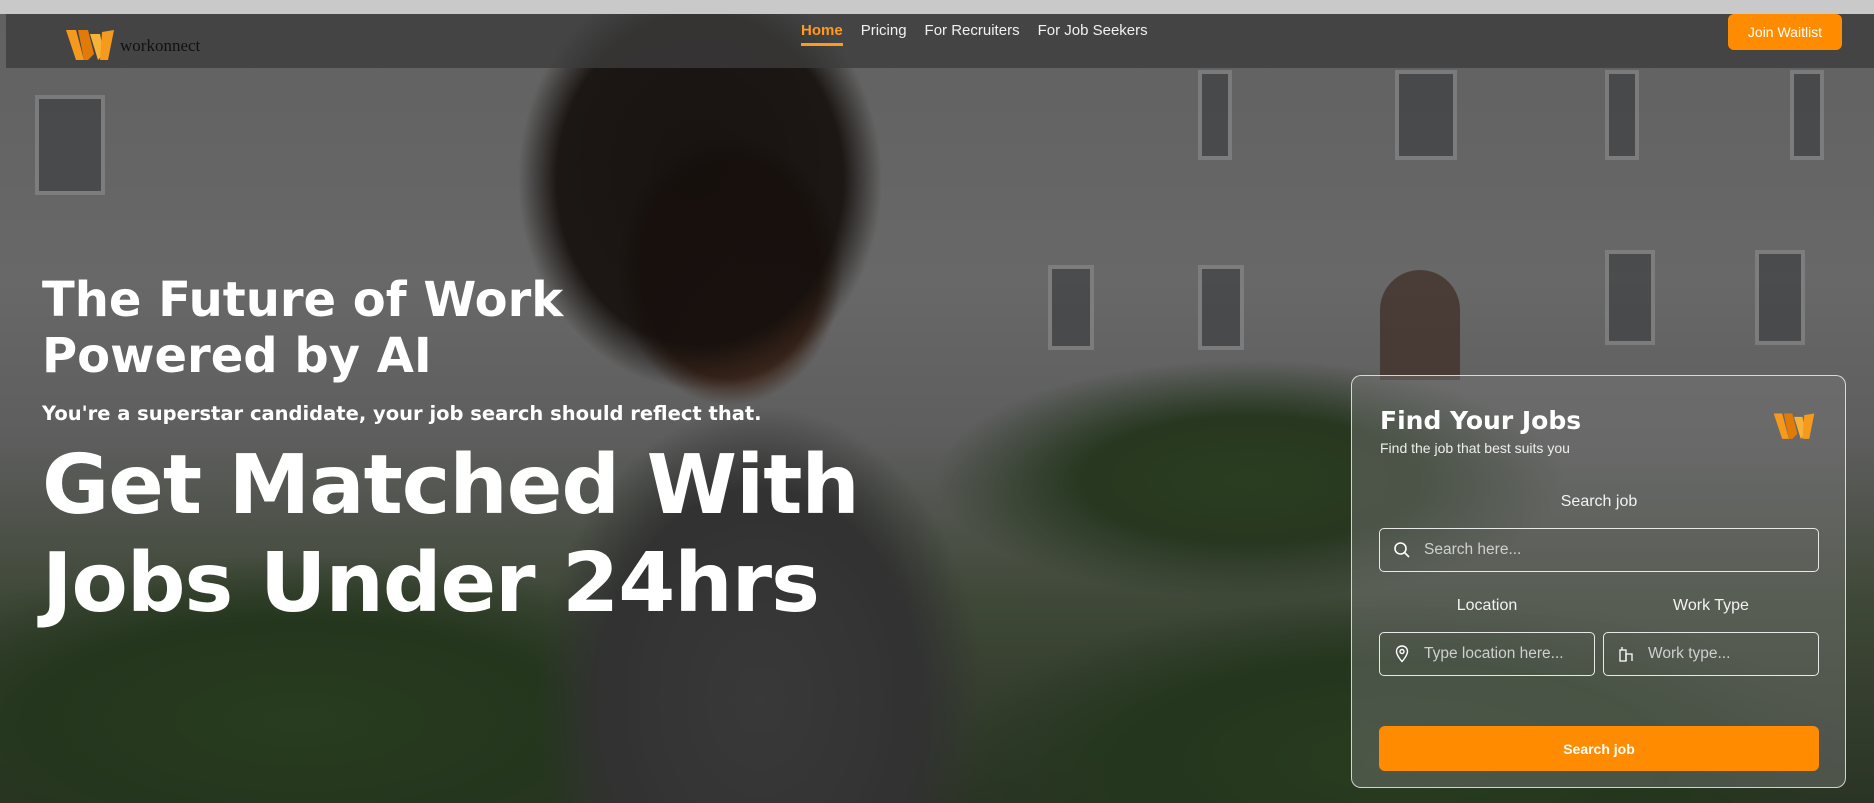 Image resolution: width=1874 pixels, height=803 pixels. I want to click on card-subtitle: Find the job that best suits you, so click(1475, 448).